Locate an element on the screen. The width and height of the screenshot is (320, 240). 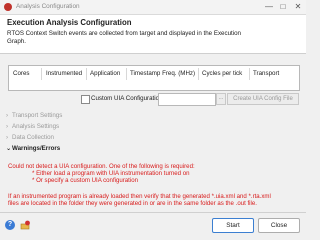
custom-uia-checkbox is located at coordinates (85, 99).